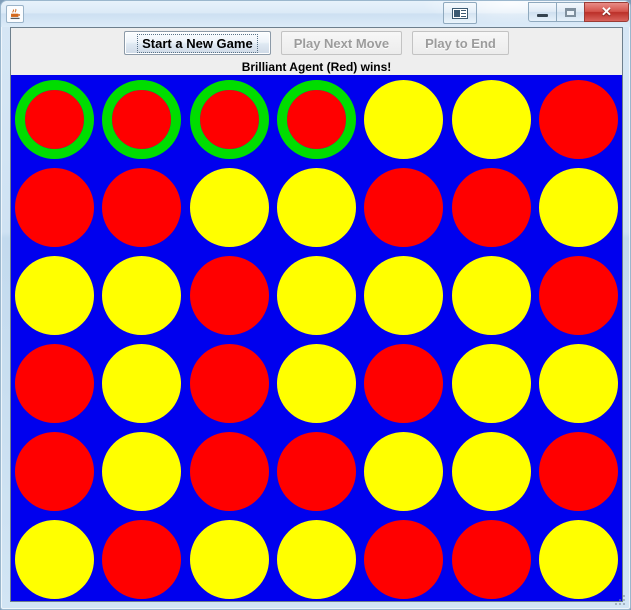 This screenshot has width=631, height=610. What do you see at coordinates (315, 14) in the screenshot?
I see `title-bar: ✕` at bounding box center [315, 14].